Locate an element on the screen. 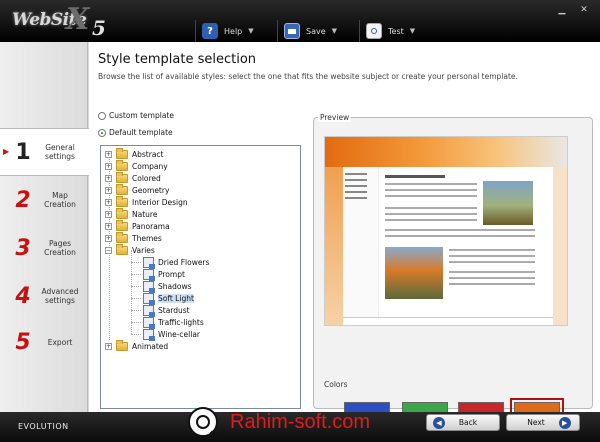 The height and width of the screenshot is (442, 600). default-template-option: Default template is located at coordinates (135, 132).